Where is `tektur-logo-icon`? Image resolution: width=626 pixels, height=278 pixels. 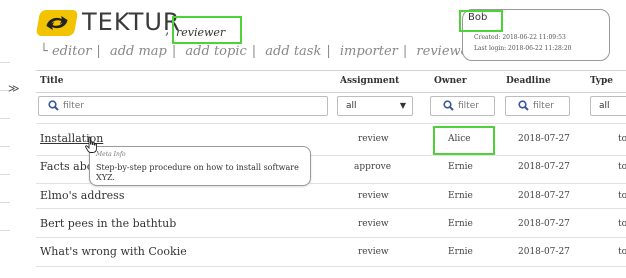
tektur-logo-icon is located at coordinates (57, 23).